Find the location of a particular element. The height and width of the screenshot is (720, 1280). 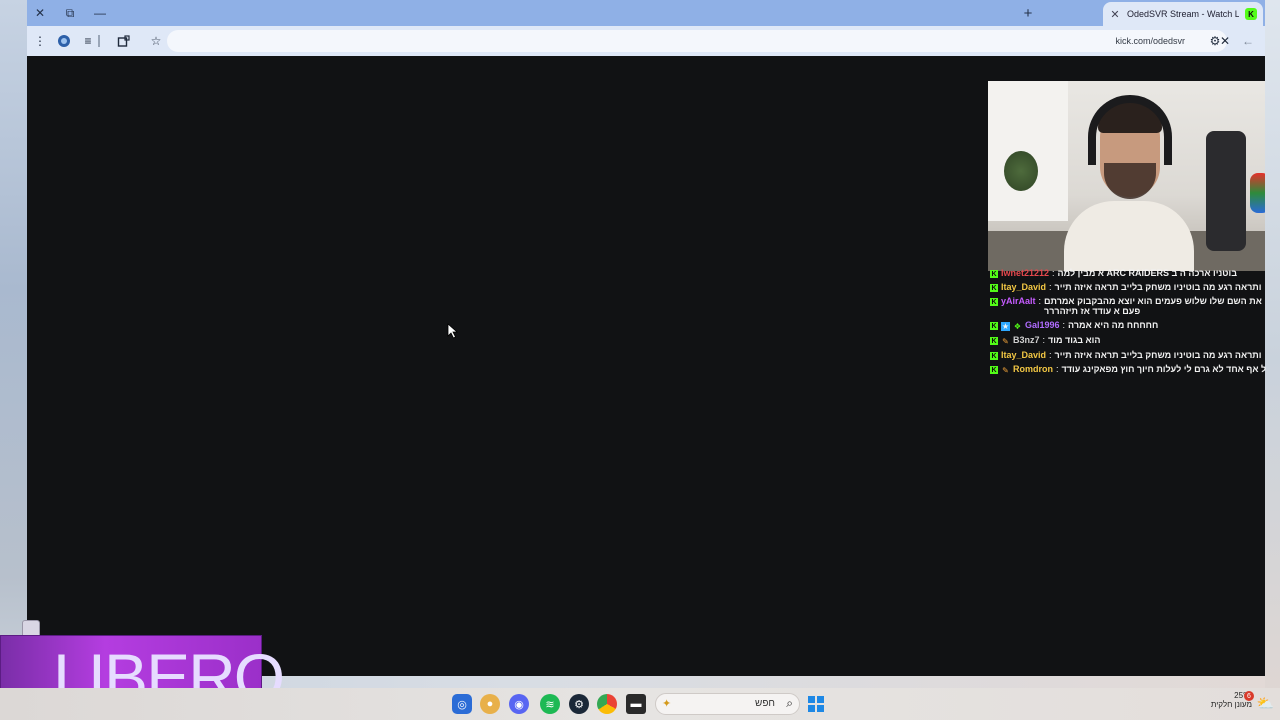

menu-icon: ⋮ is located at coordinates (40, 41).